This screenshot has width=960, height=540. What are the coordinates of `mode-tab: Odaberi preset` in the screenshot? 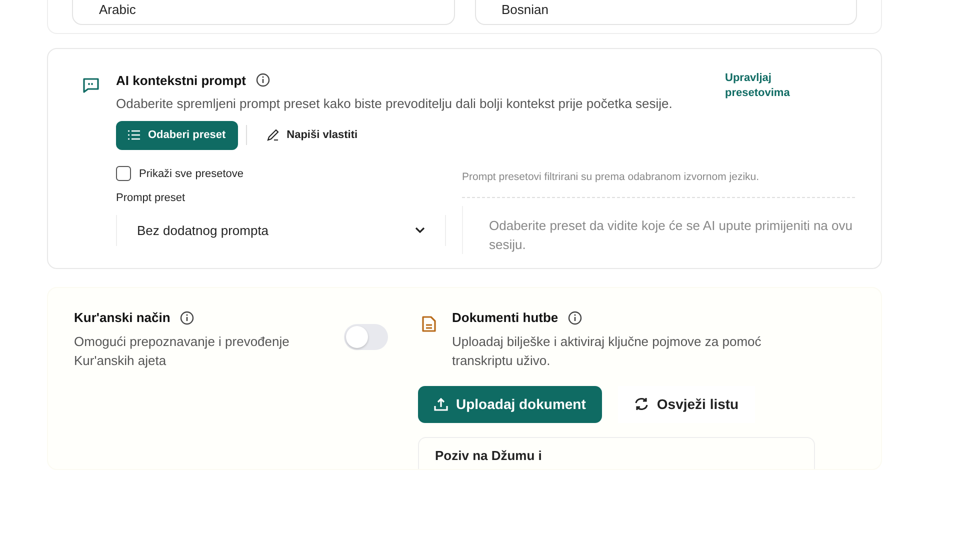 It's located at (177, 135).